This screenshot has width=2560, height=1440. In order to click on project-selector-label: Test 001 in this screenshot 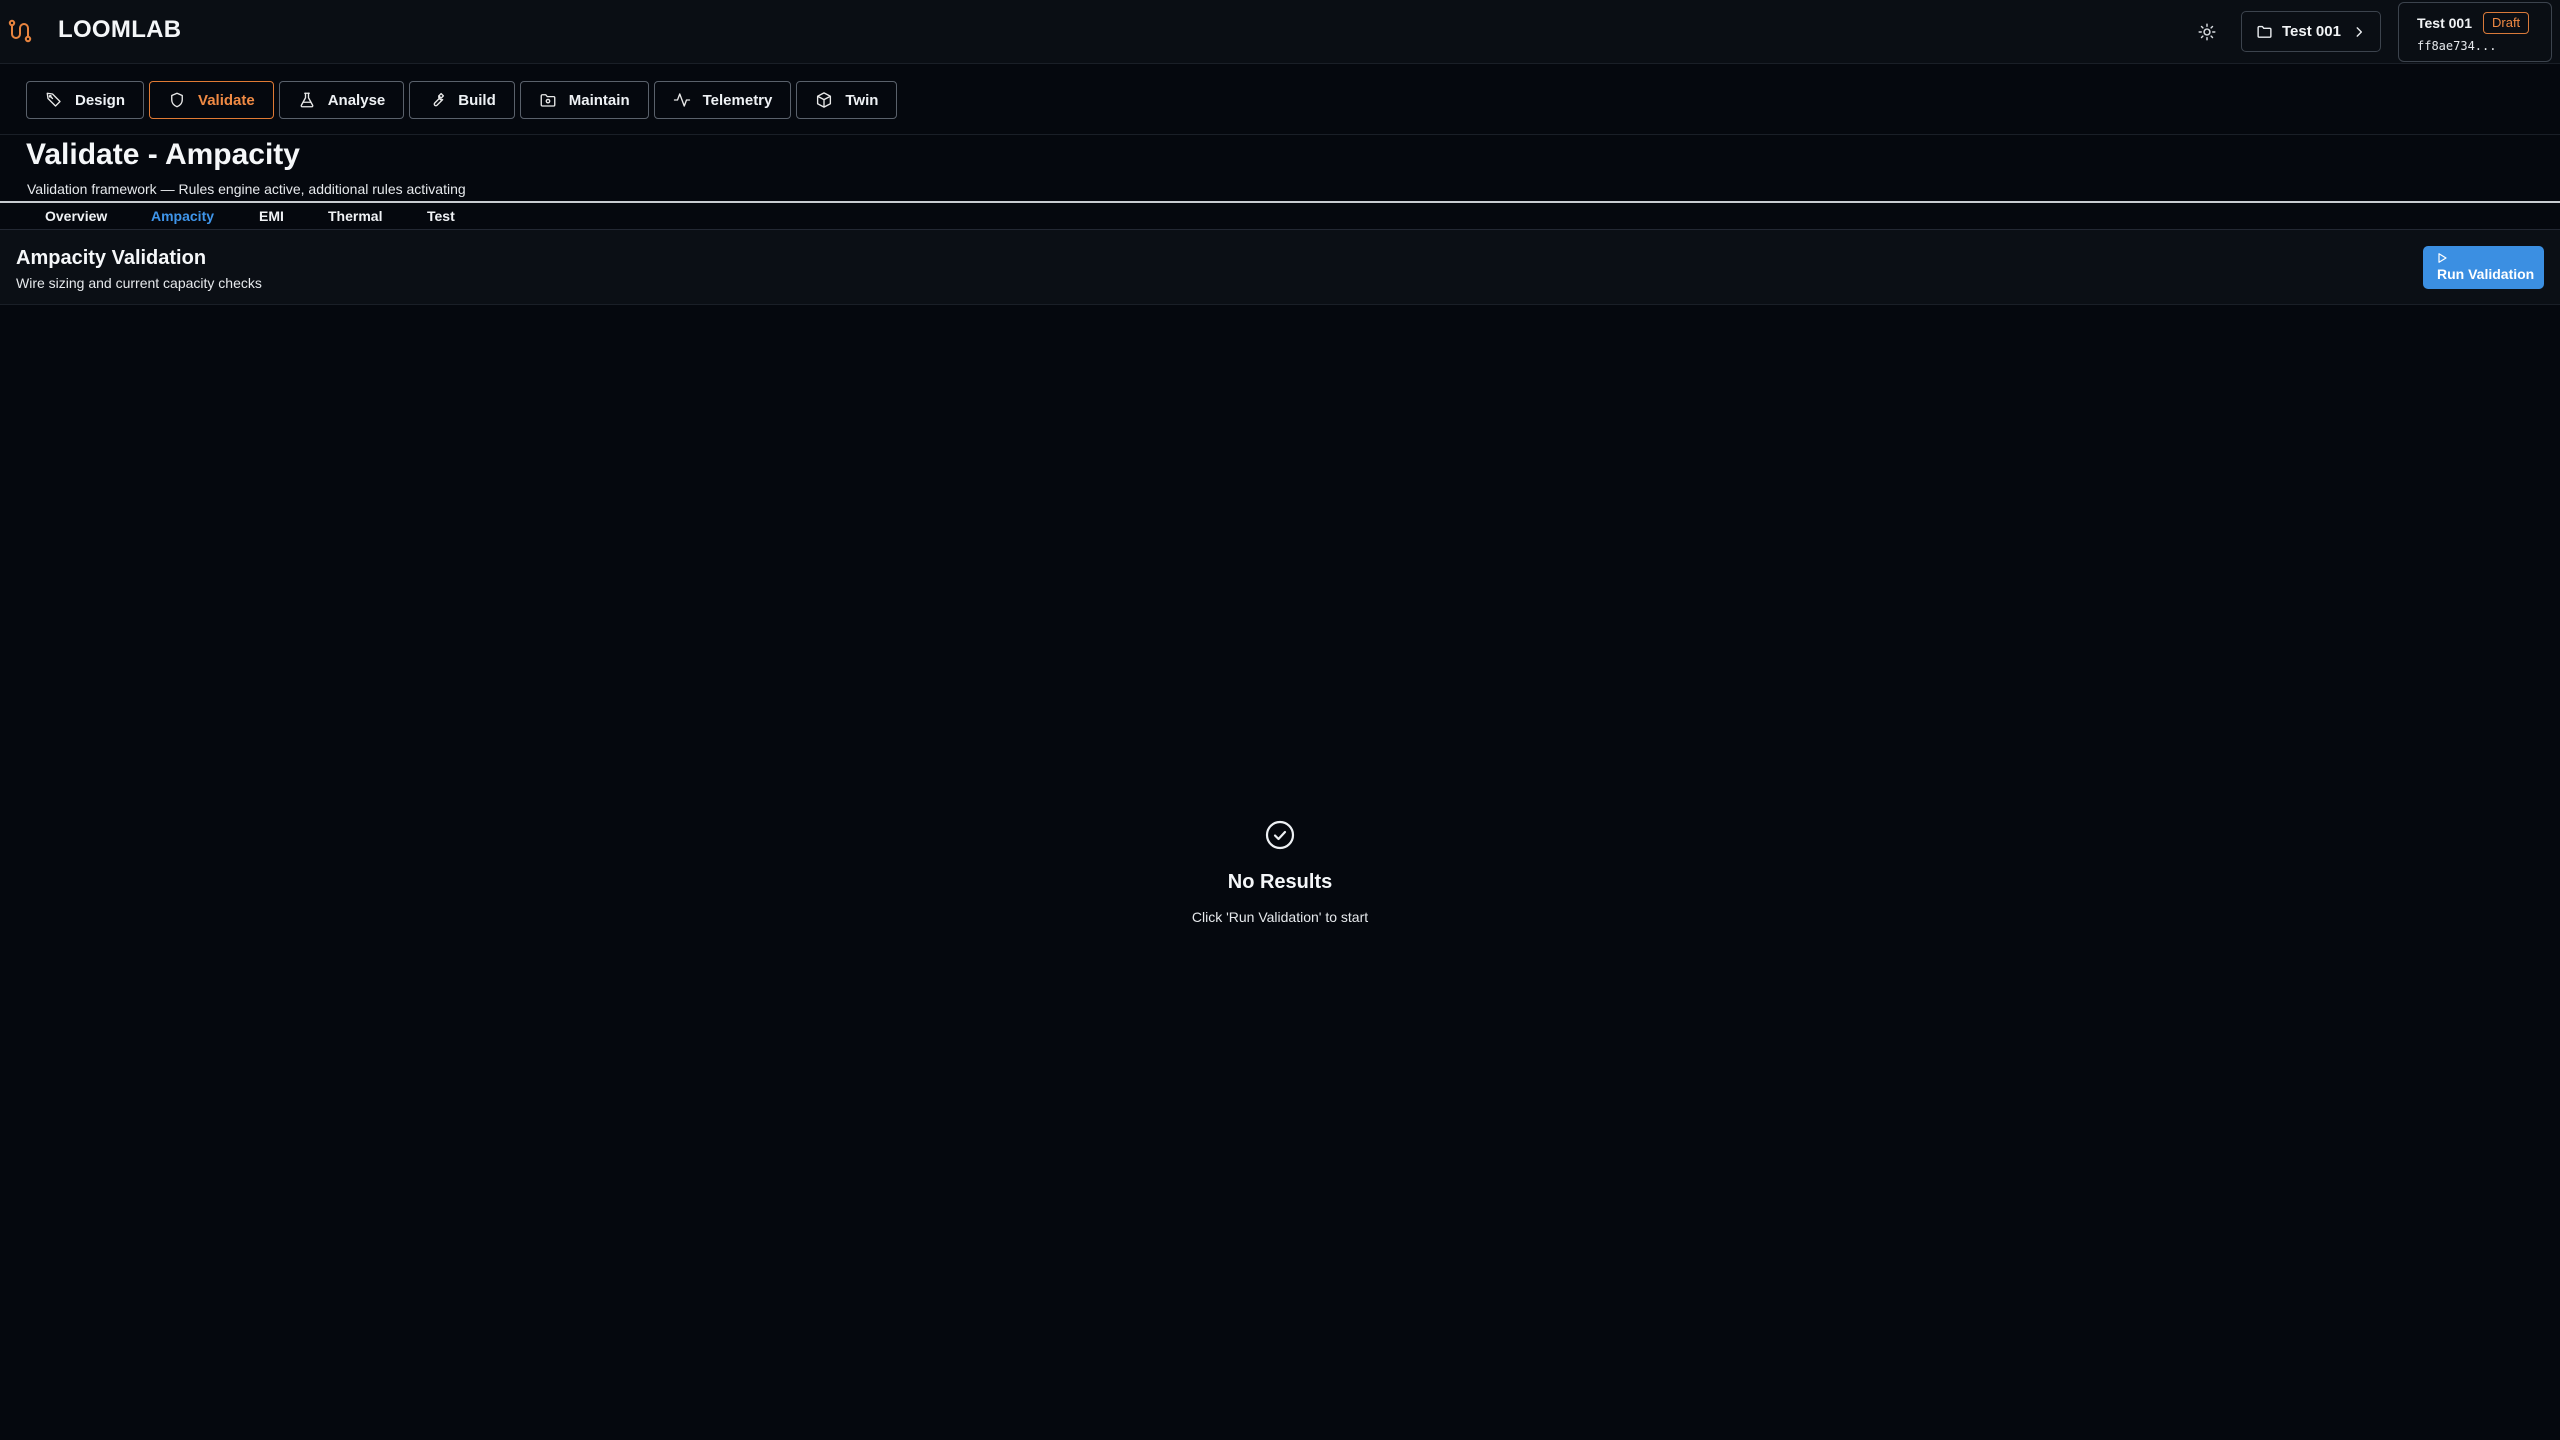, I will do `click(2311, 31)`.